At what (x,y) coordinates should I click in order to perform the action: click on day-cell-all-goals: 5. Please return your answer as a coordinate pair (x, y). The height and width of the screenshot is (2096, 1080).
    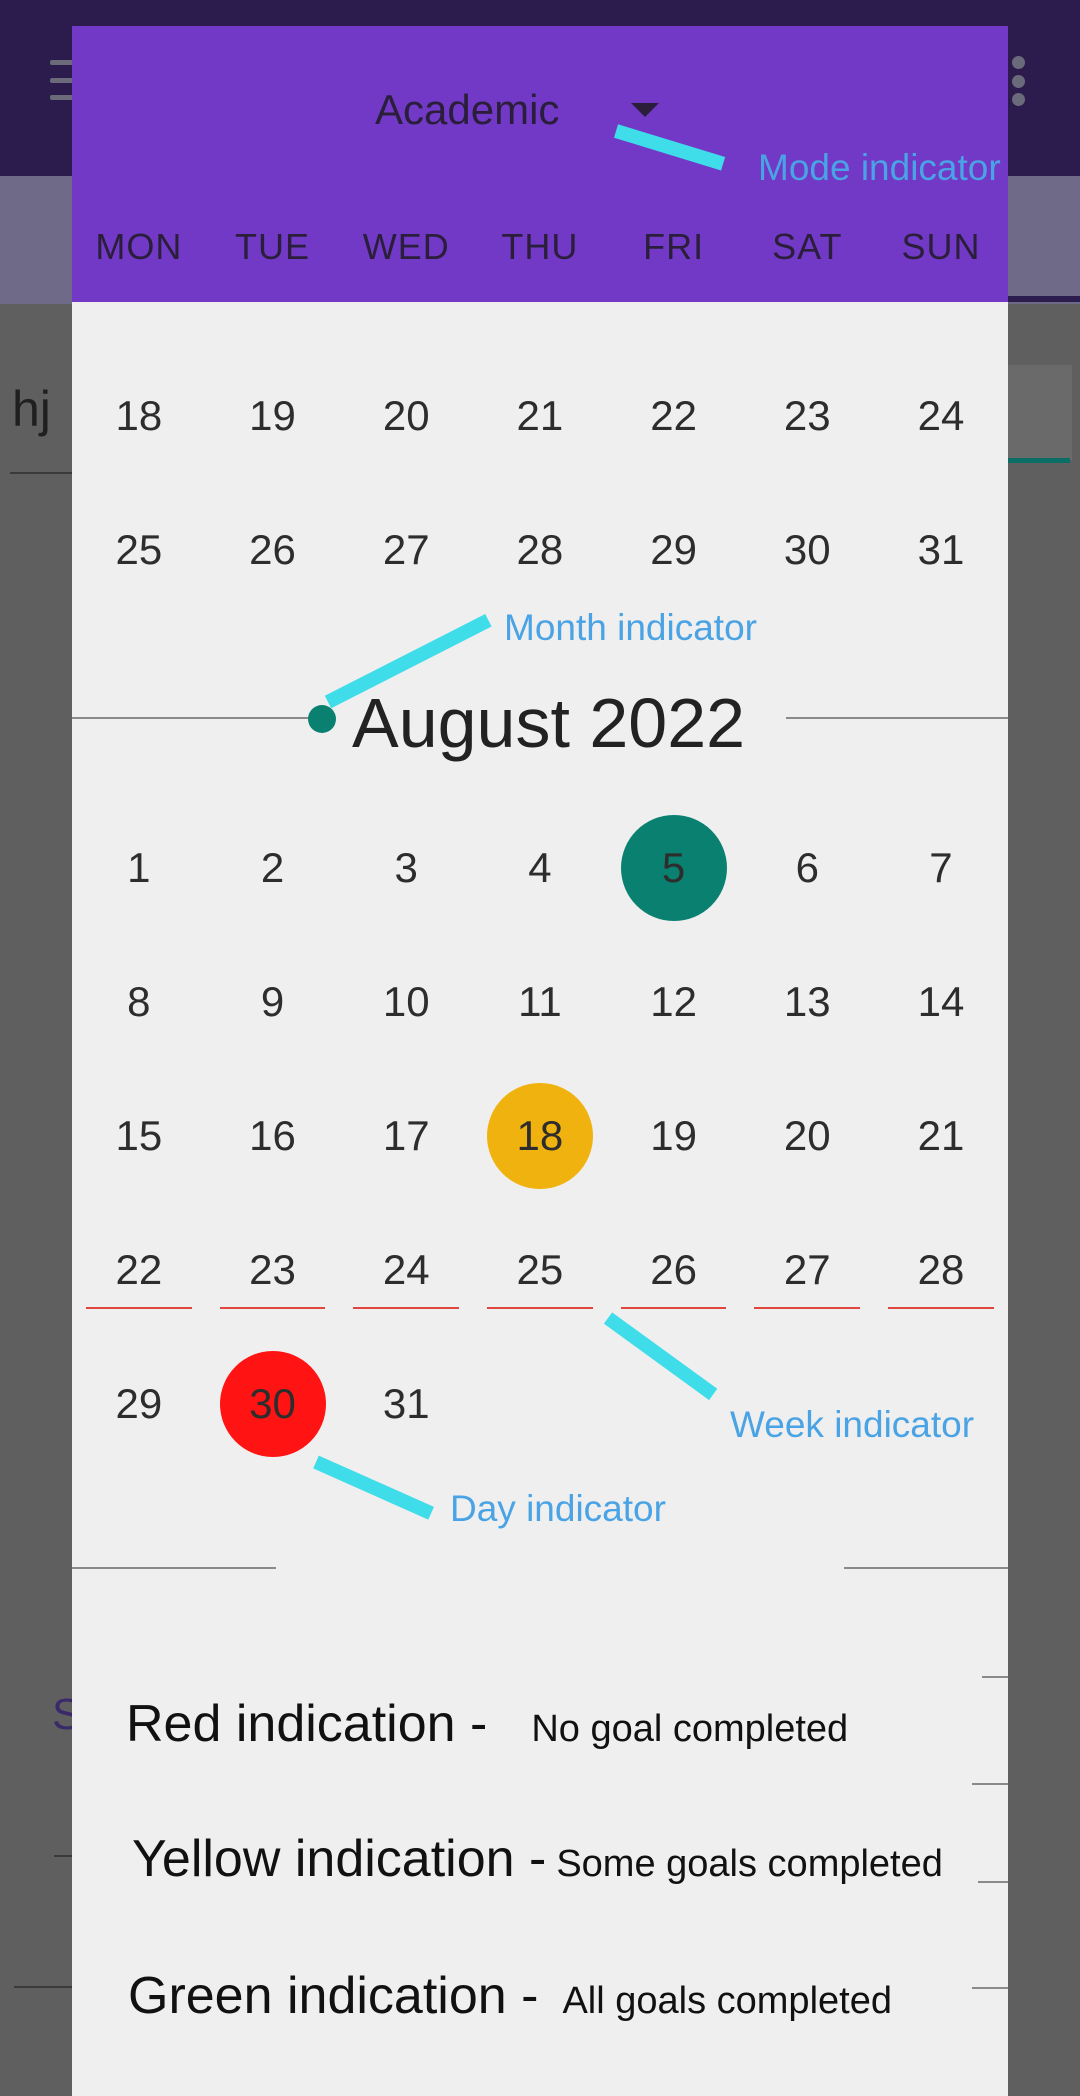
    Looking at the image, I should click on (674, 868).